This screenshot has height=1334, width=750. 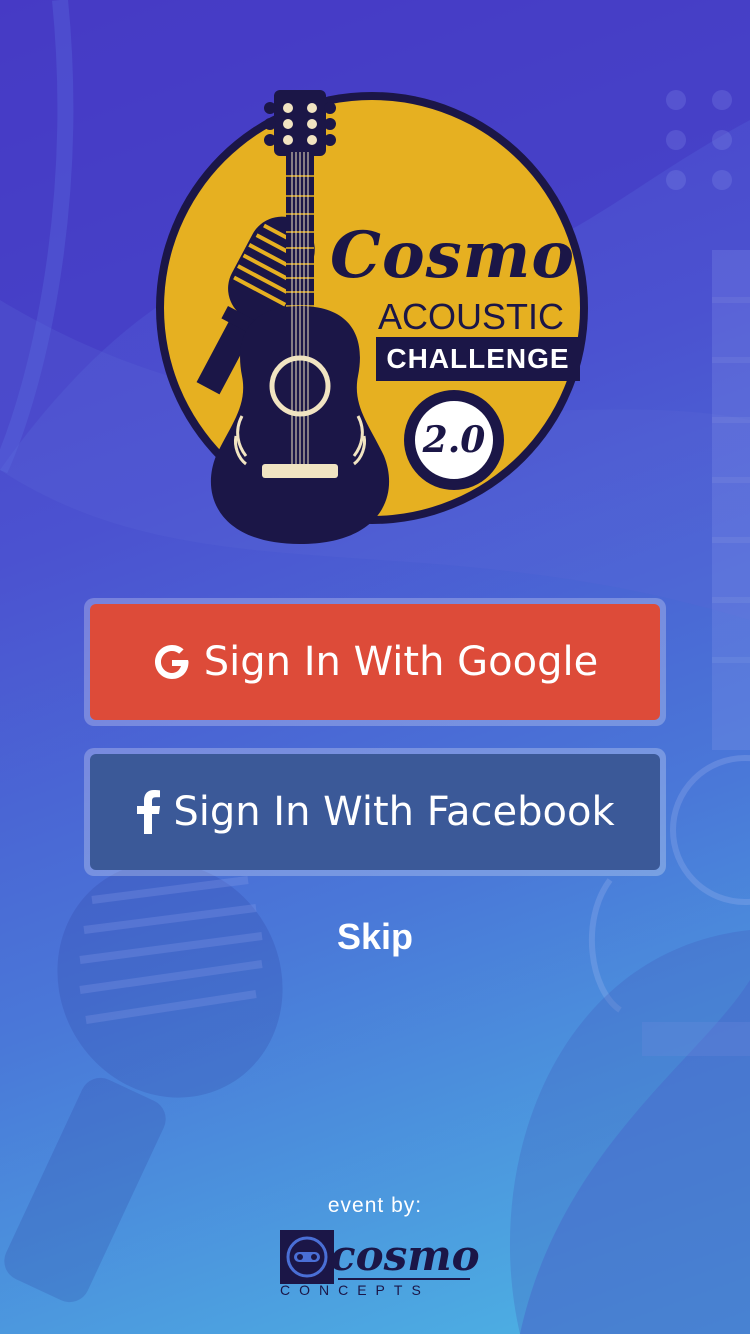 I want to click on logo-version-text: 2.0, so click(x=454, y=440).